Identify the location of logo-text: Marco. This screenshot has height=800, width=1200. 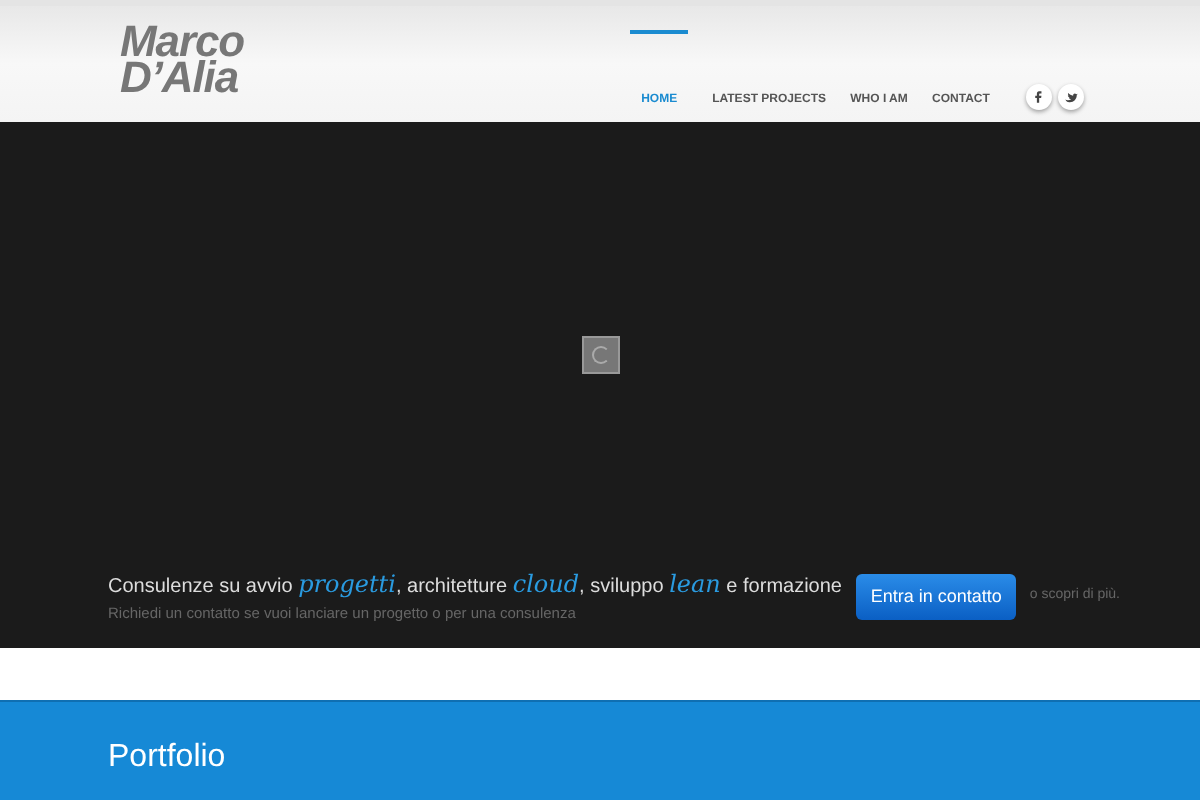
(182, 42).